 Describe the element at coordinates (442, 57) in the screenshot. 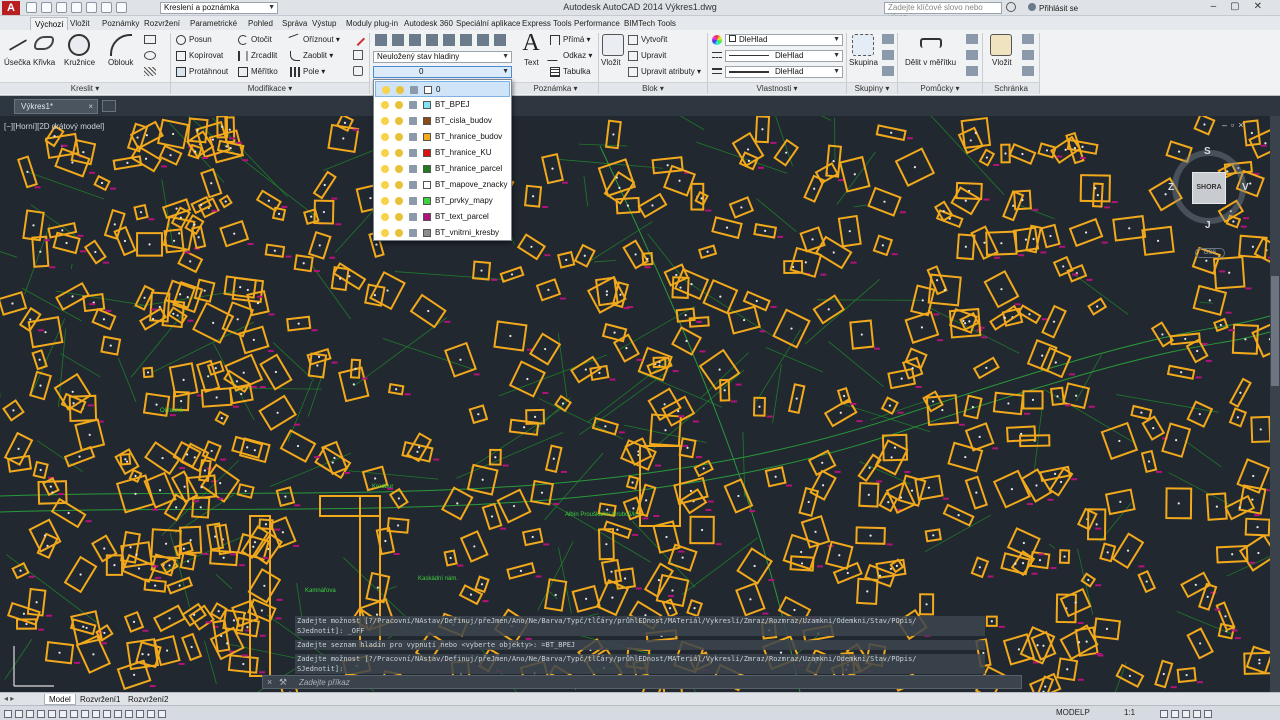

I see `layer-state-select: Neuložený stav hladiny ▼` at that location.